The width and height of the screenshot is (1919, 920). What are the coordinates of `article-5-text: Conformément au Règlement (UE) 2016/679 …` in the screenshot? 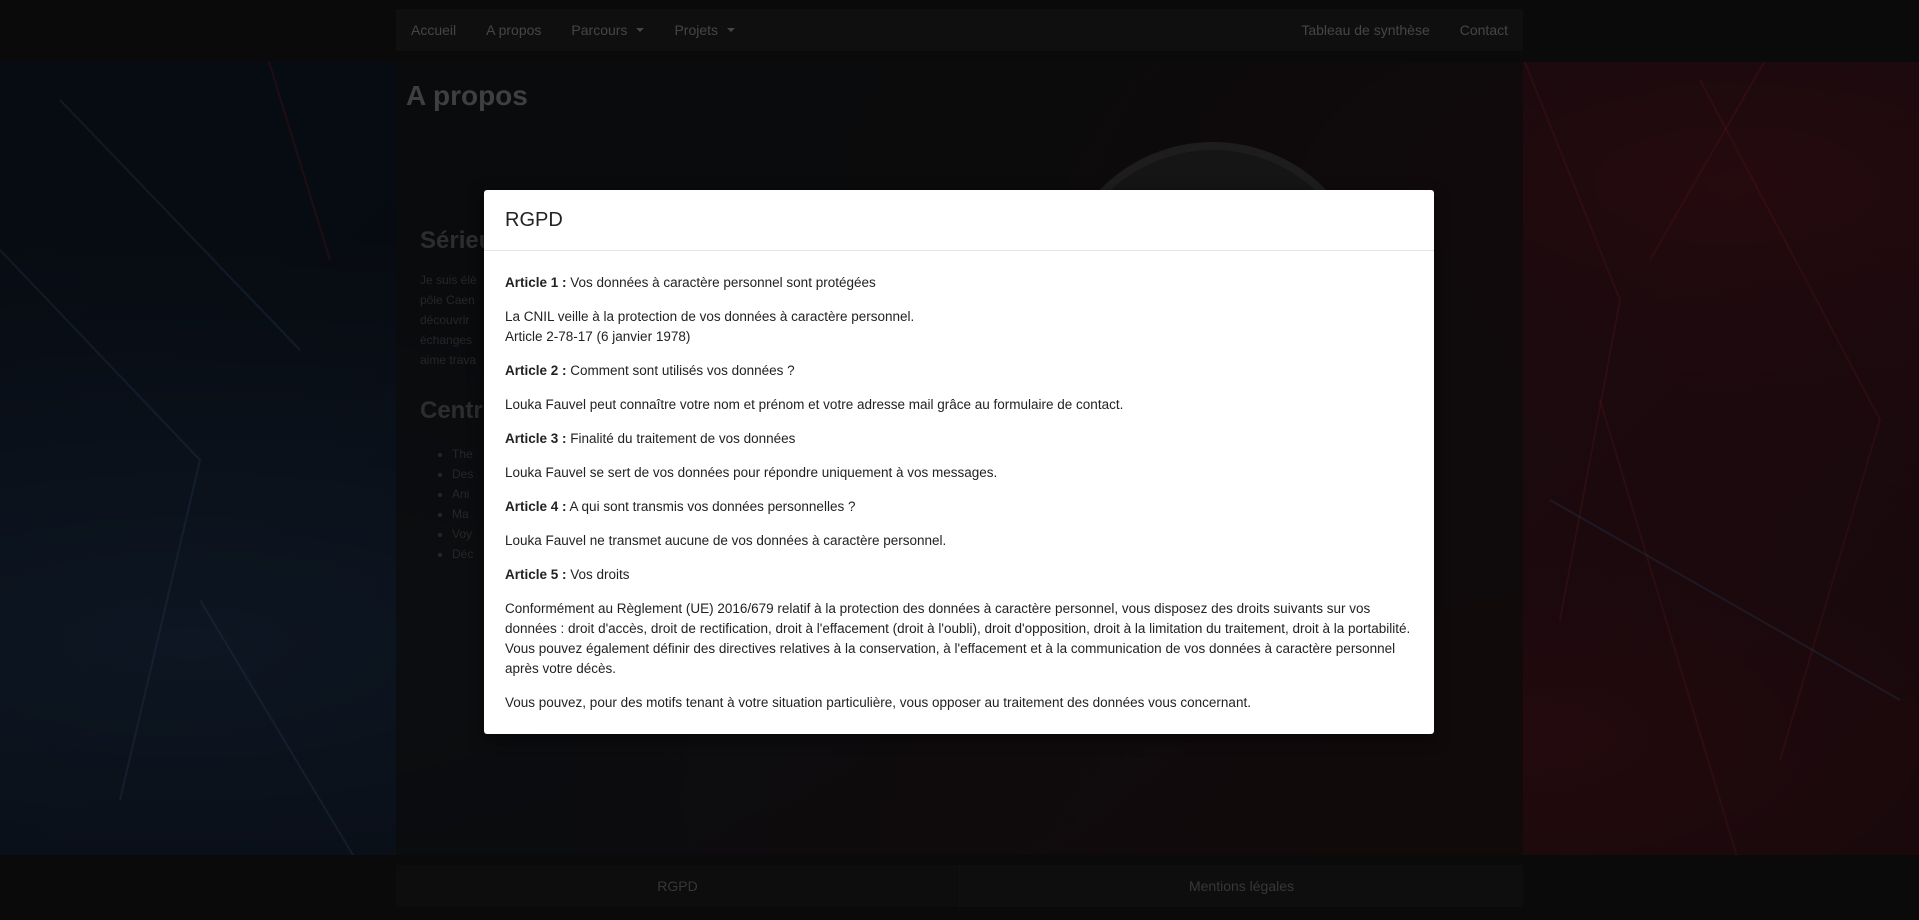 It's located at (958, 638).